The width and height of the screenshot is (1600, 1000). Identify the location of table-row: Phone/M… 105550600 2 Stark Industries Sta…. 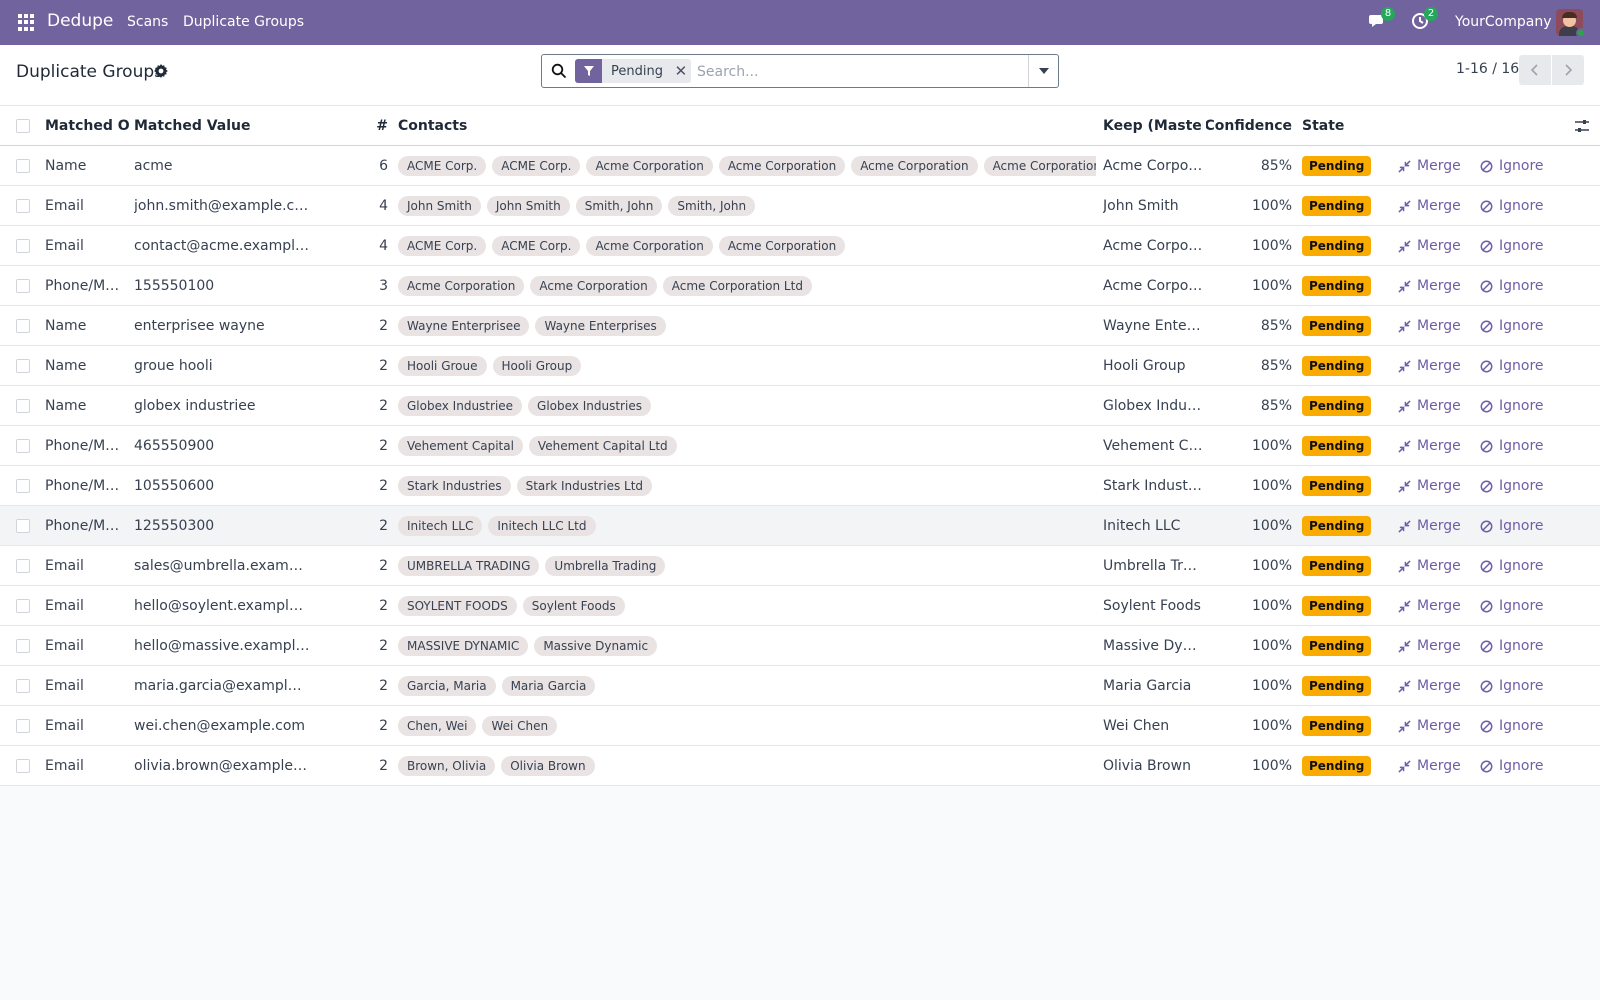
(800, 486).